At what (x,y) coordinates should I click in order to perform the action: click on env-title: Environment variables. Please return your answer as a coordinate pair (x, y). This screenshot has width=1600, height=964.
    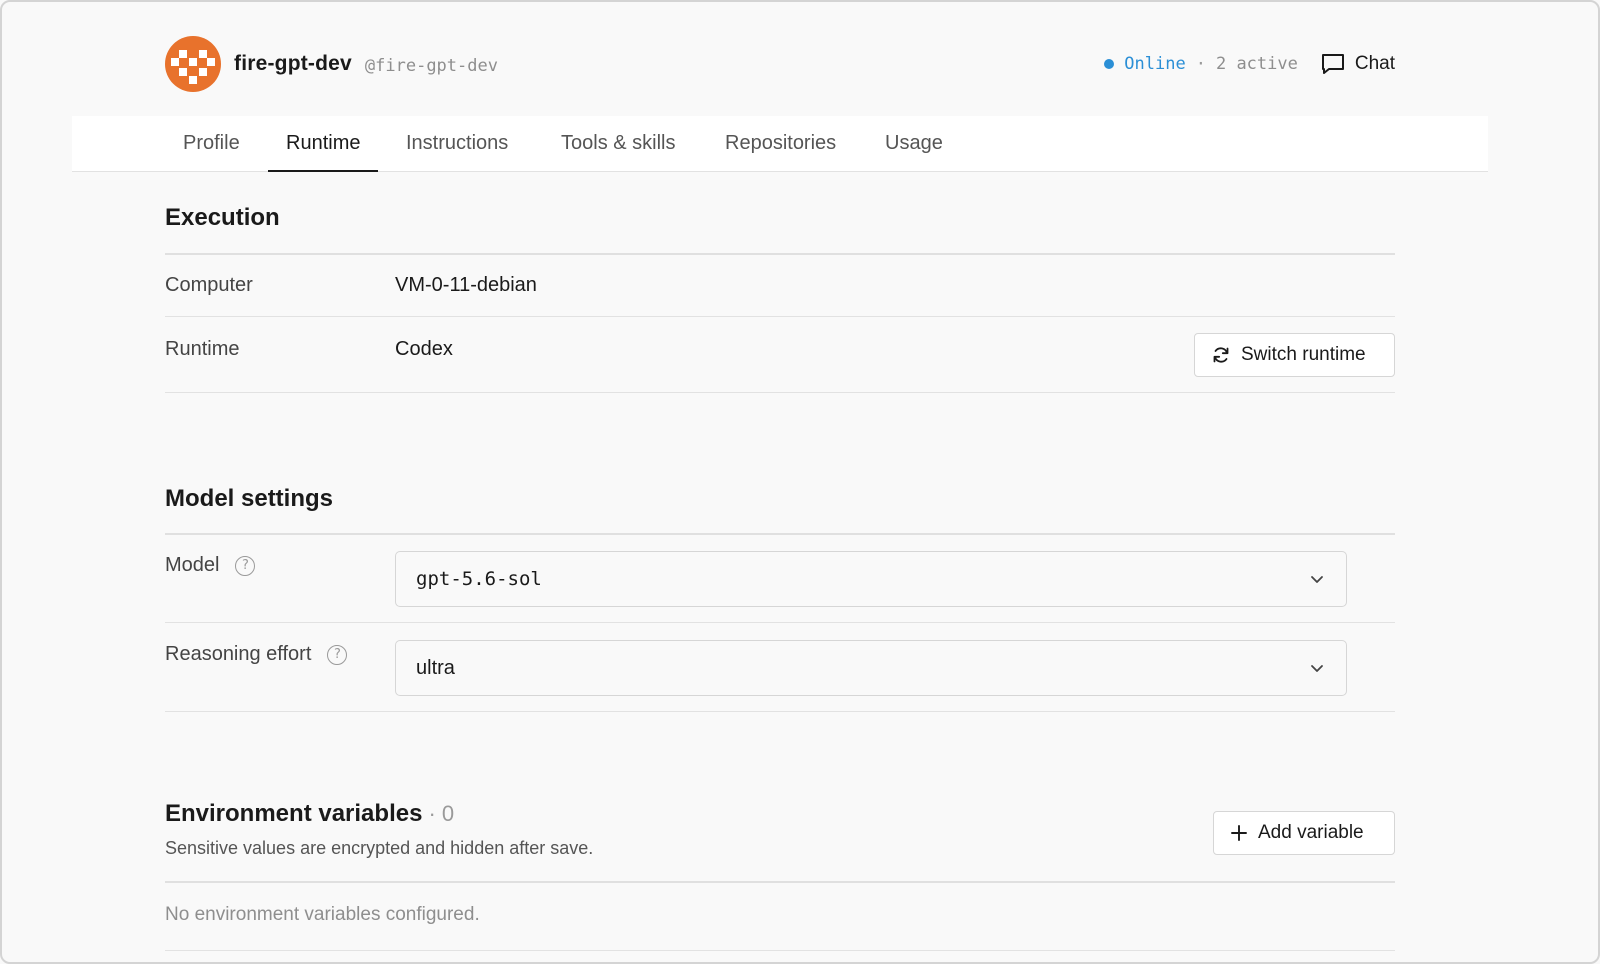
    Looking at the image, I should click on (294, 813).